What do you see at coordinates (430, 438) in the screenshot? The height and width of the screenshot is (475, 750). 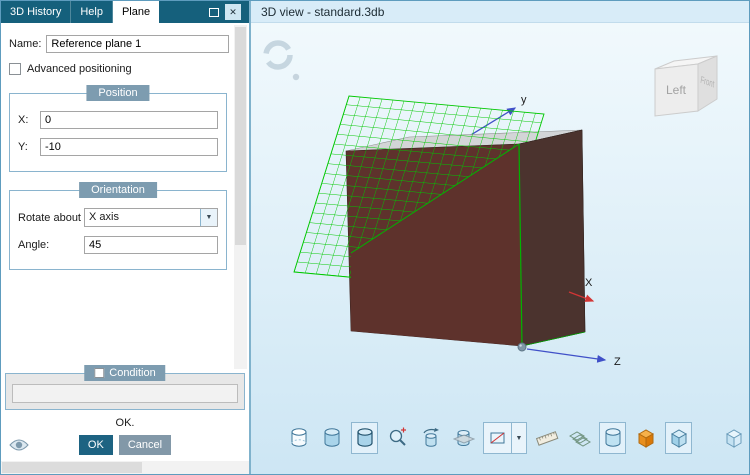 I see `view-rotate-cylinder-button` at bounding box center [430, 438].